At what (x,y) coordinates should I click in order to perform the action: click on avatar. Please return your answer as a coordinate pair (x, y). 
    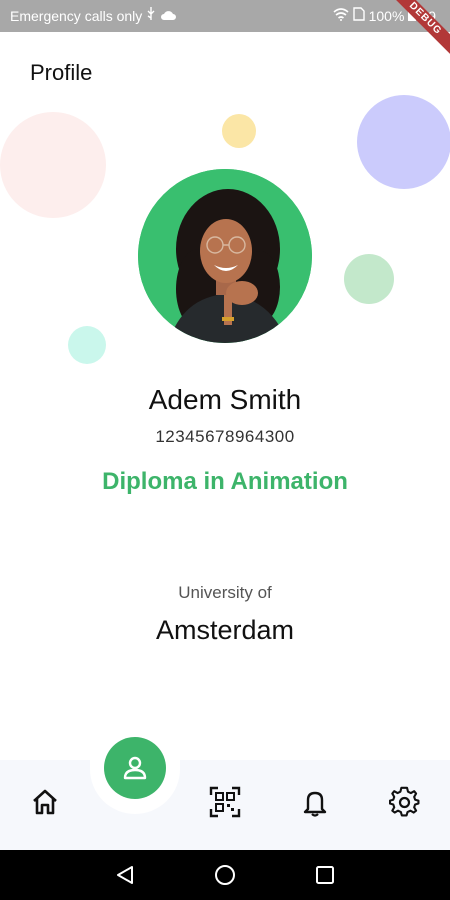
    Looking at the image, I should click on (225, 256).